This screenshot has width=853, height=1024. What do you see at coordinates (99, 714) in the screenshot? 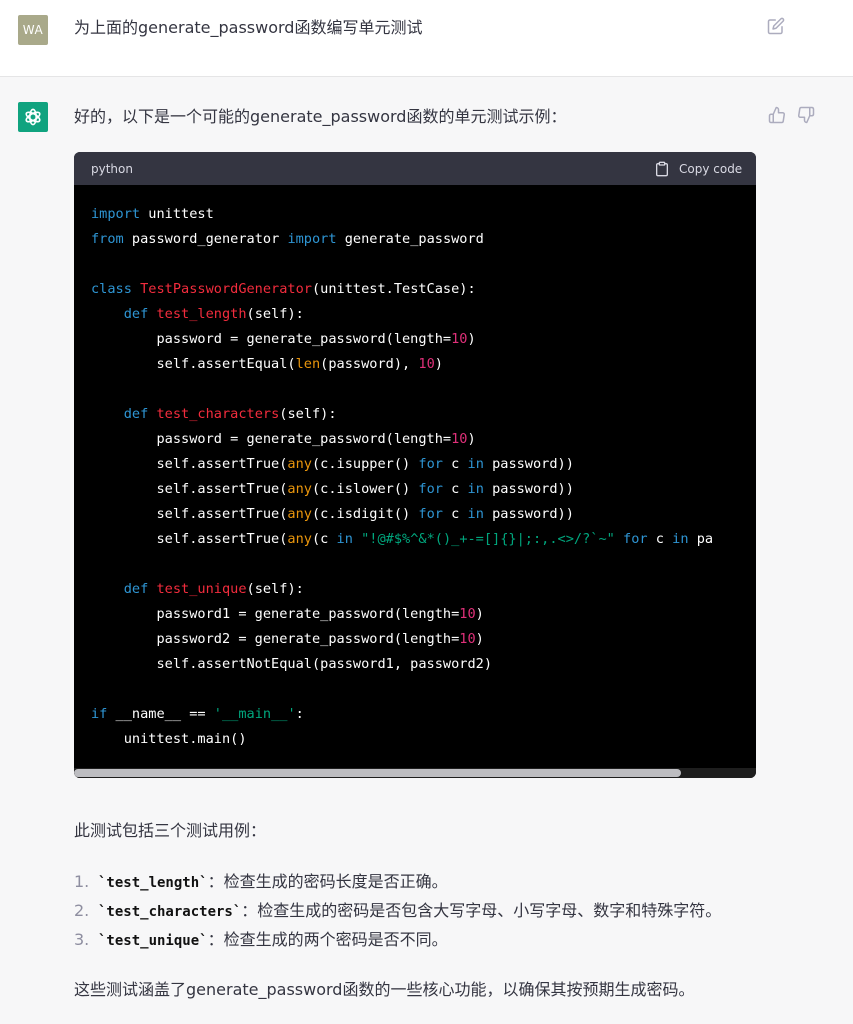
I see `code-token: if` at bounding box center [99, 714].